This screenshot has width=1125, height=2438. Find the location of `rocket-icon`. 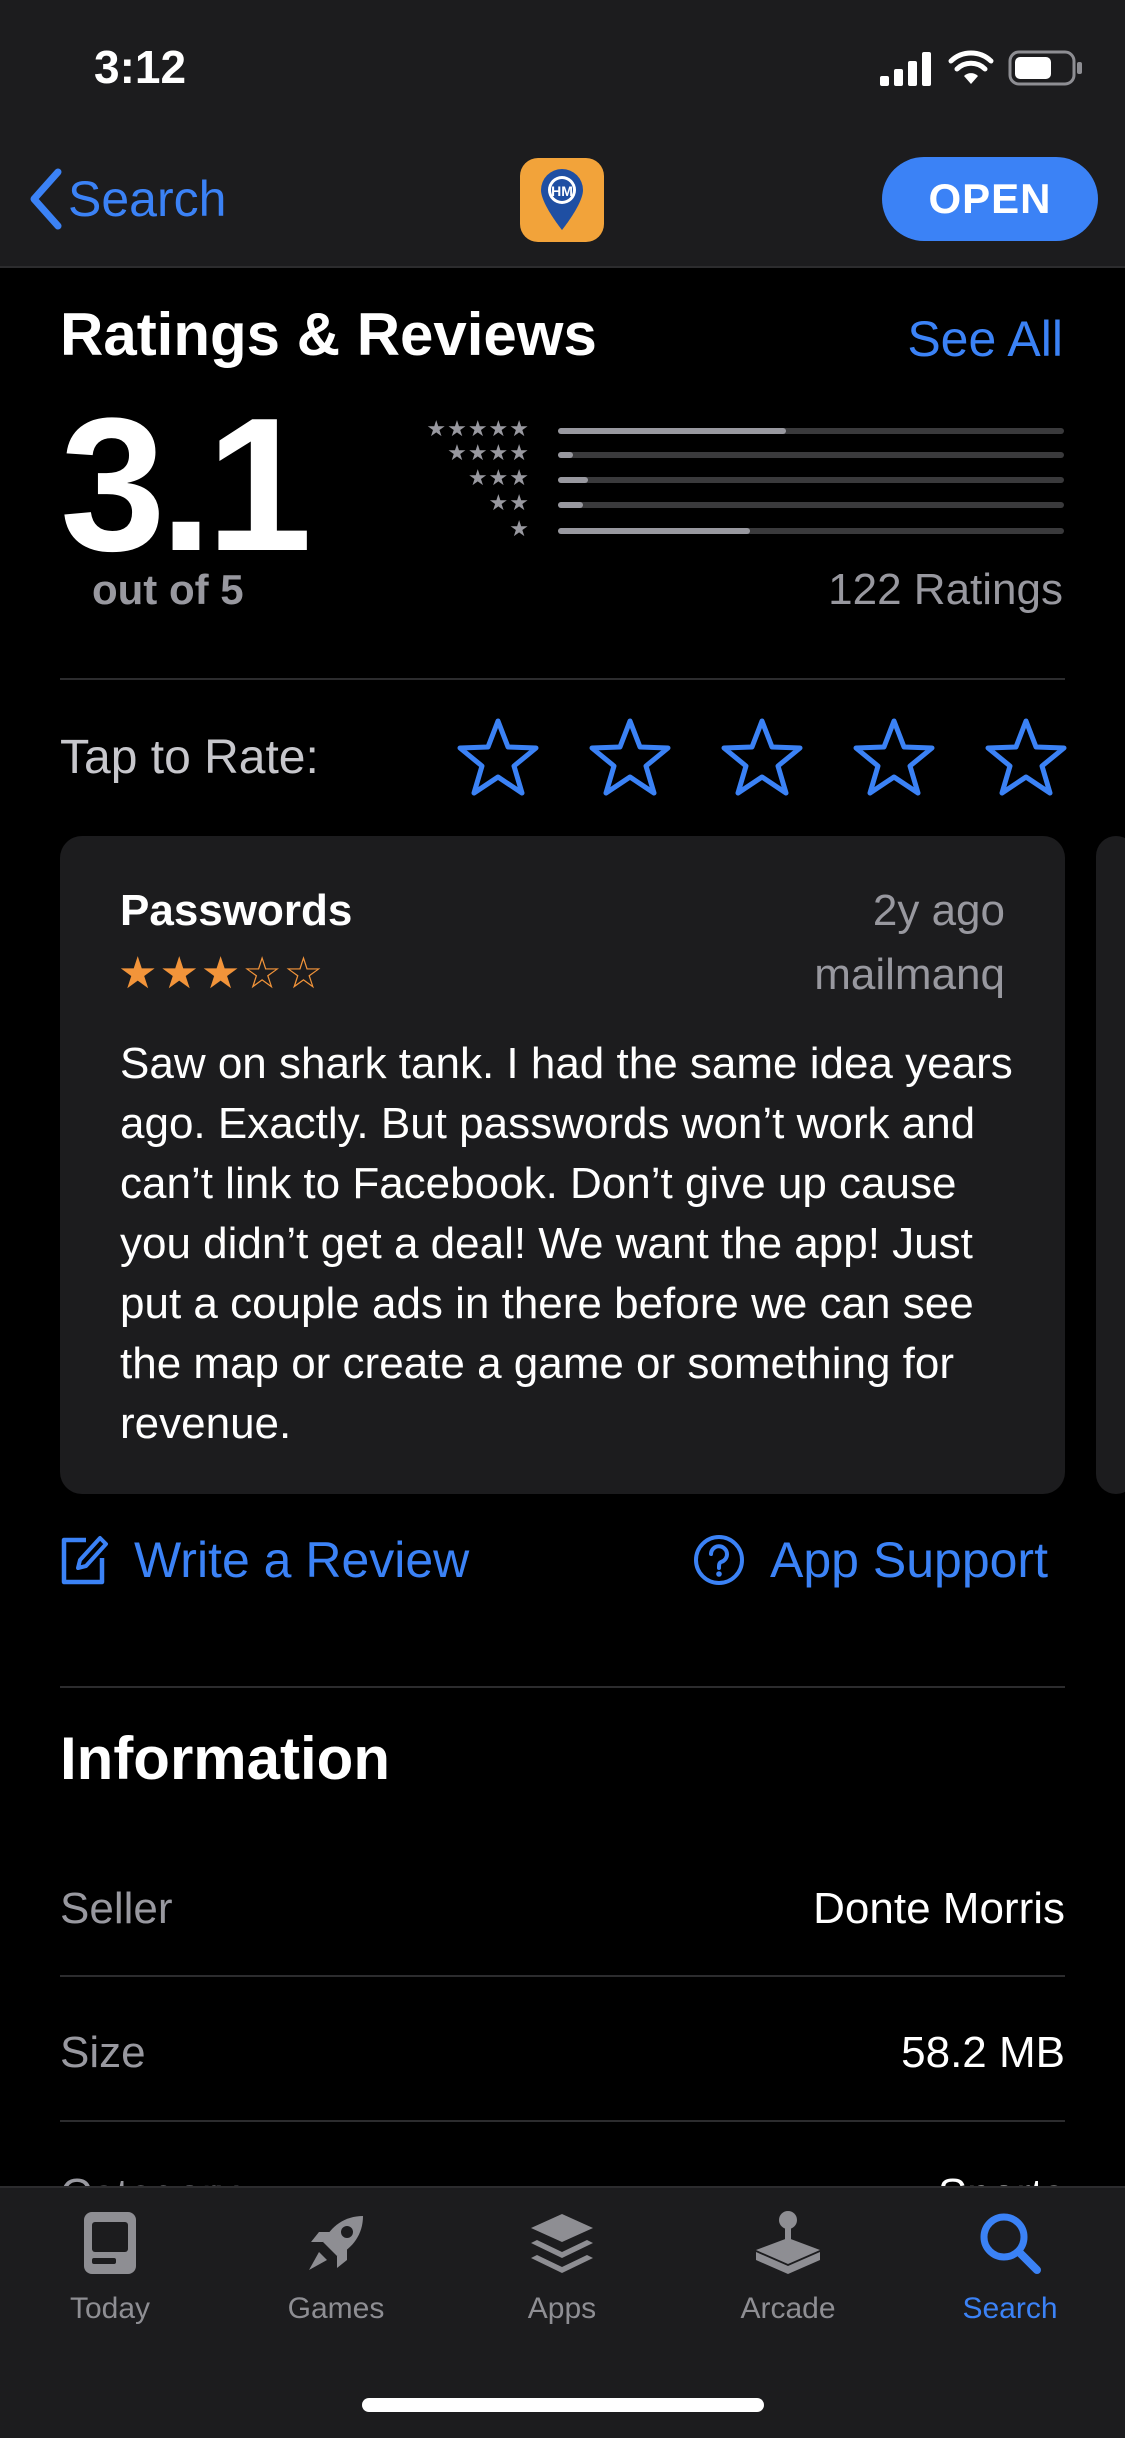

rocket-icon is located at coordinates (336, 2243).